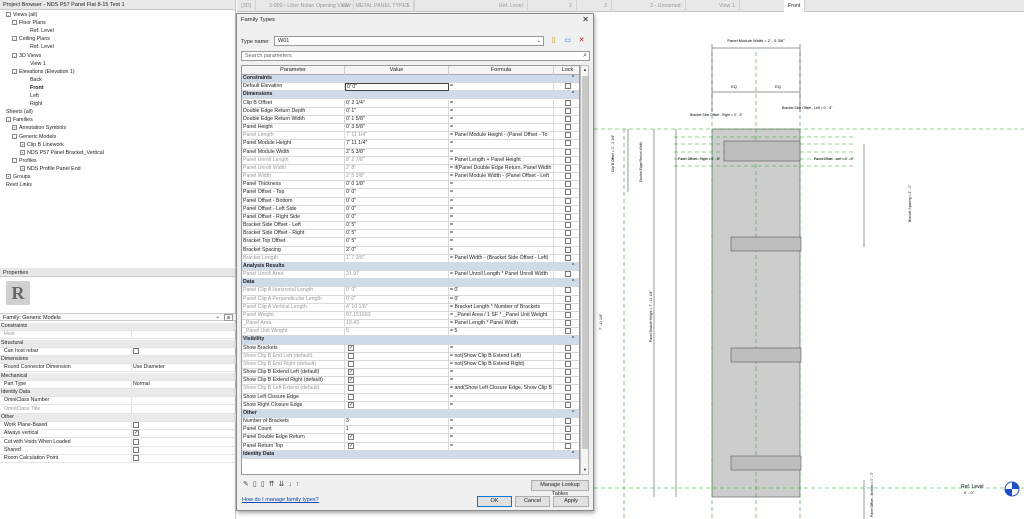  Describe the element at coordinates (397, 275) in the screenshot. I see `parameter-value: 21.97` at that location.